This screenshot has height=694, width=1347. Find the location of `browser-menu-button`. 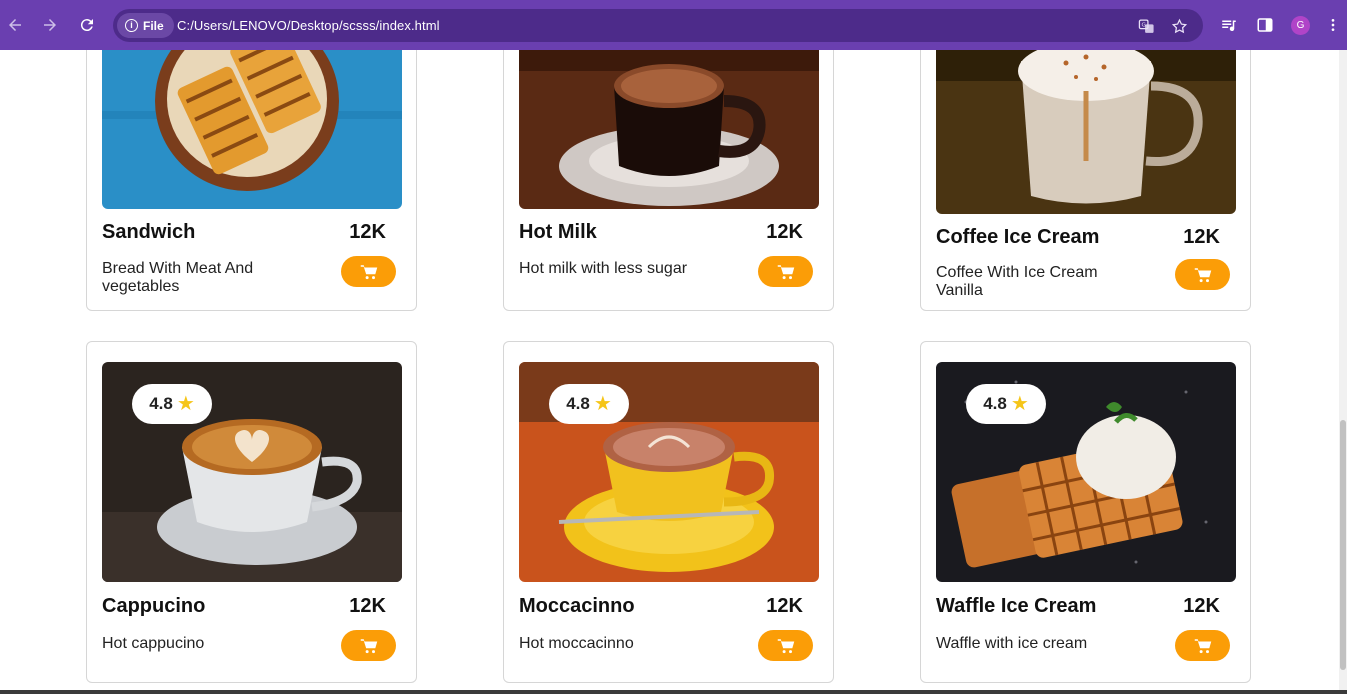

browser-menu-button is located at coordinates (1333, 25).